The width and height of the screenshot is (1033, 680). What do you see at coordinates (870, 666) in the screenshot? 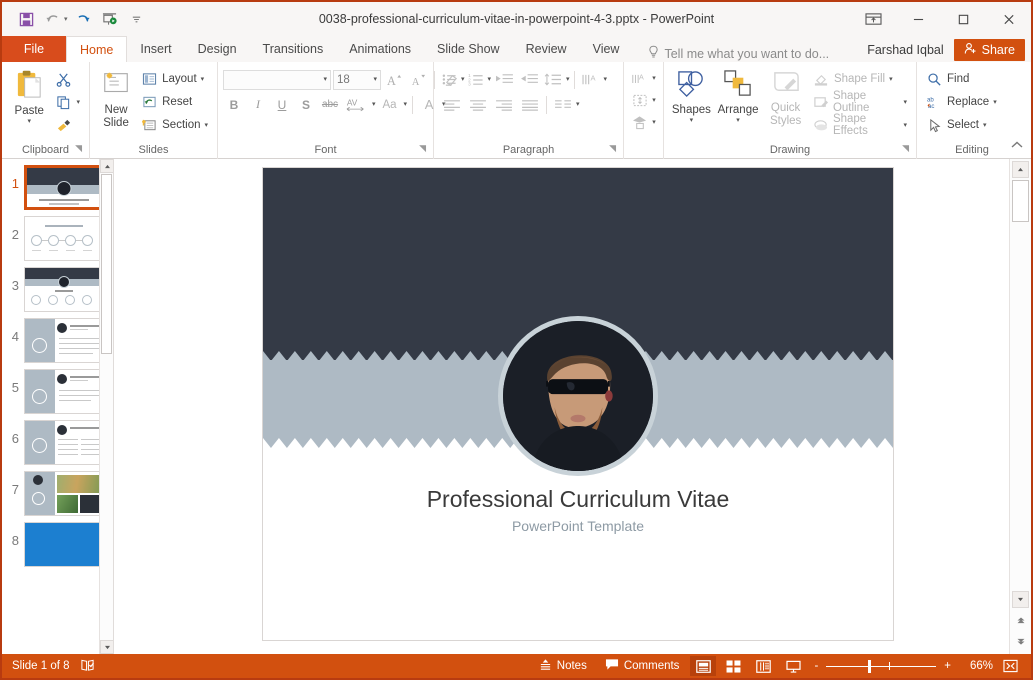
I see `zoom-handle` at bounding box center [870, 666].